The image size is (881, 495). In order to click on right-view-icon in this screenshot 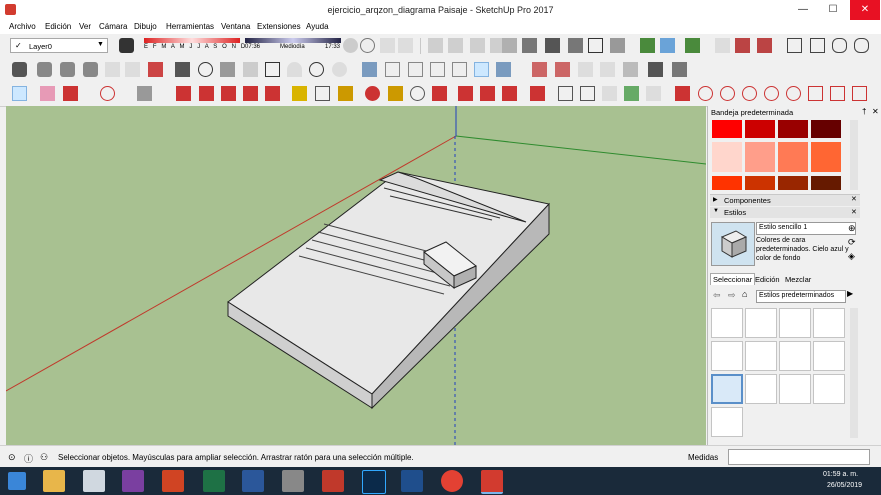, I will do `click(437, 69)`.